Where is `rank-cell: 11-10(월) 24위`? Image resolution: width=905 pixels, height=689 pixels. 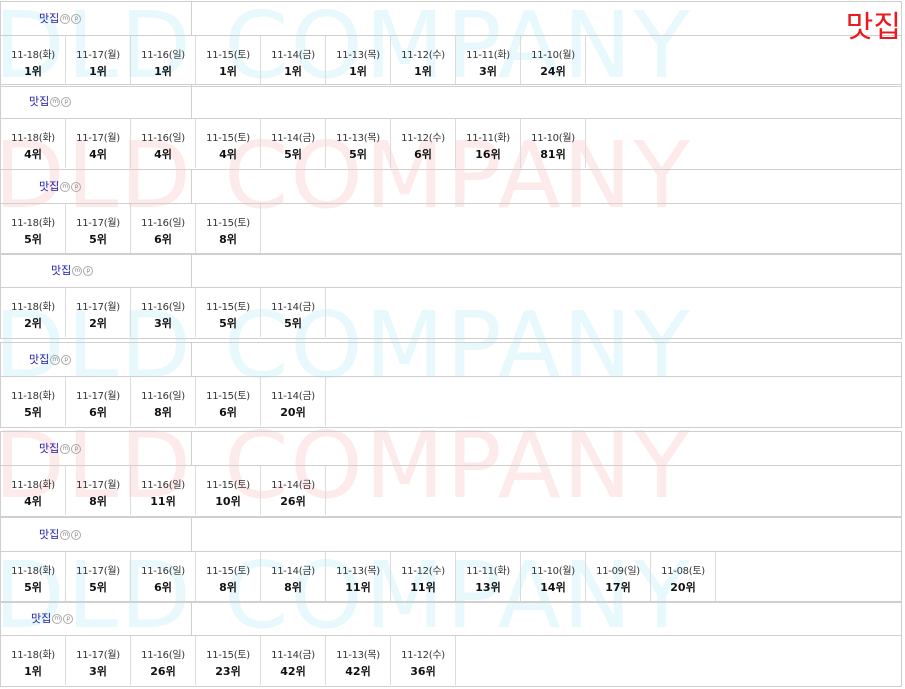 rank-cell: 11-10(월) 24위 is located at coordinates (553, 60).